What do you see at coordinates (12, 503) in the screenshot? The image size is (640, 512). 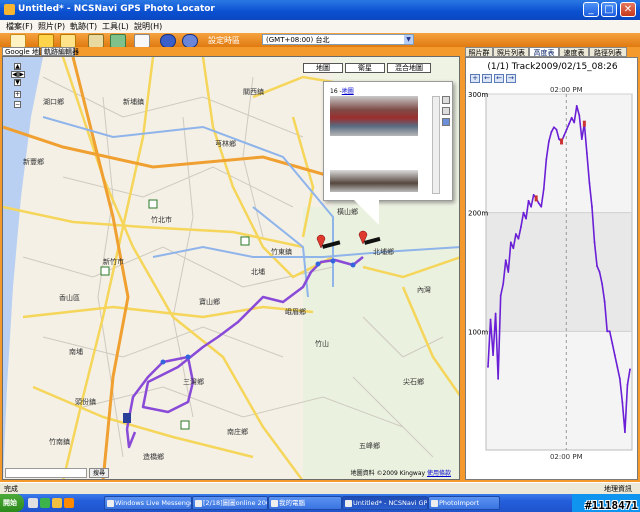 I see `start-button: 開始` at bounding box center [12, 503].